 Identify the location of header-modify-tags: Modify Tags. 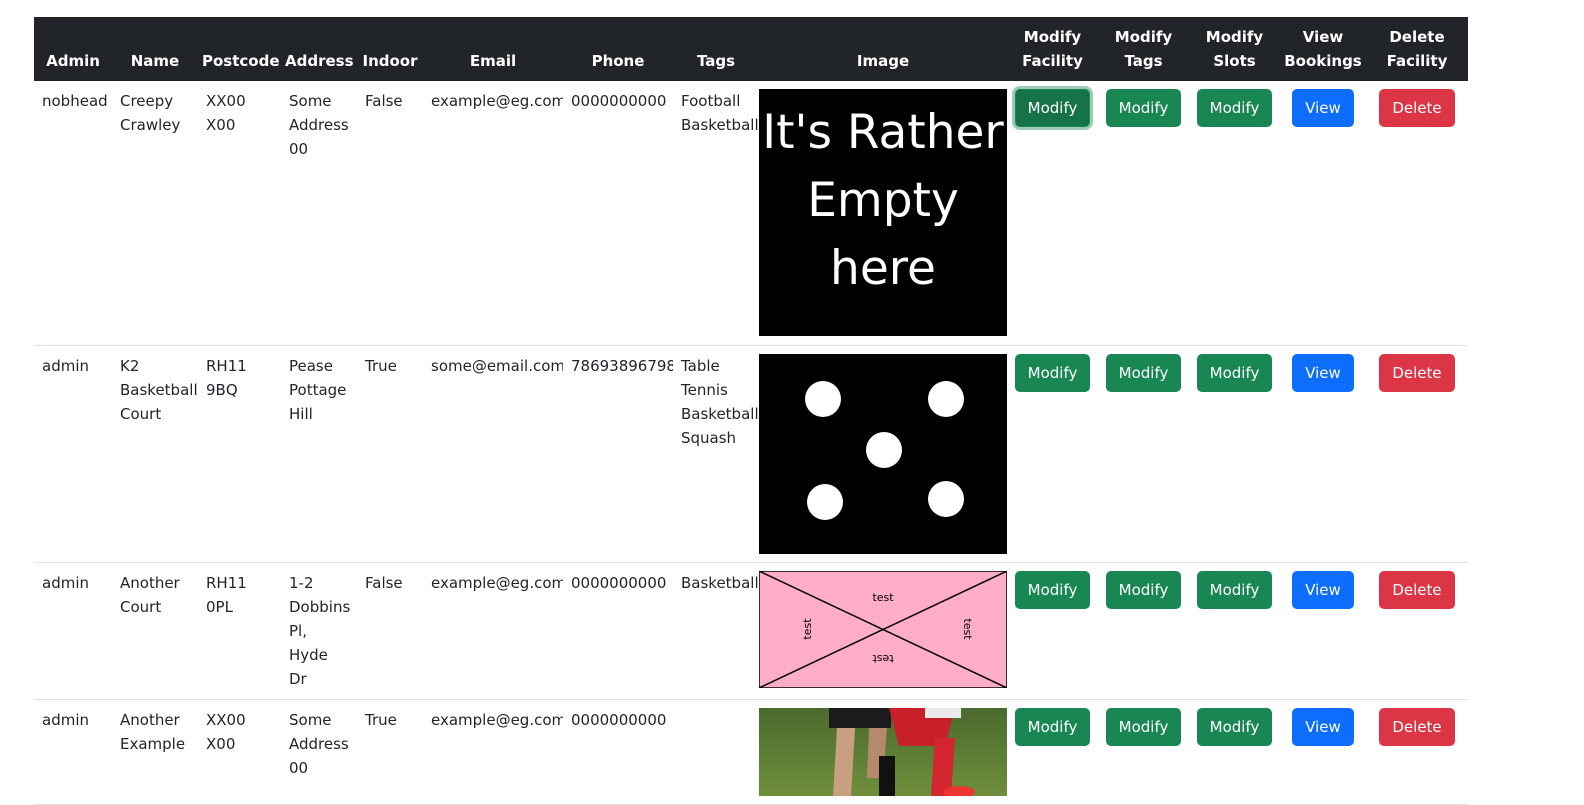
(1143, 49).